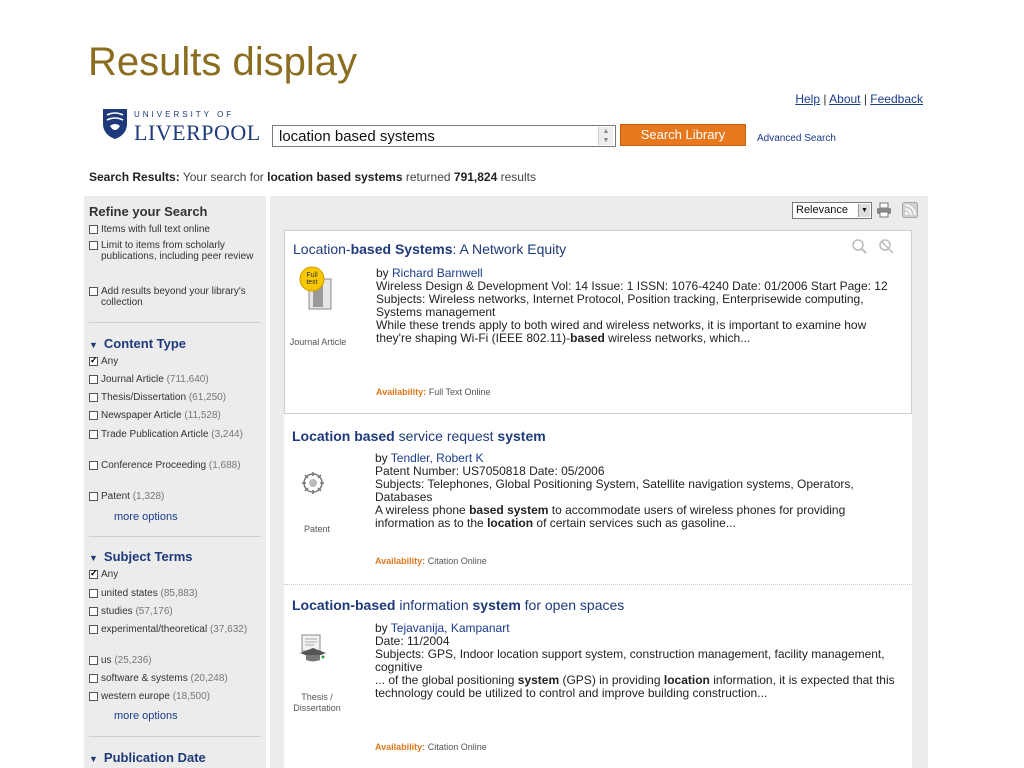 Image resolution: width=1024 pixels, height=768 pixels. What do you see at coordinates (197, 132) in the screenshot?
I see `logo-liverpool: LIVERPOOL` at bounding box center [197, 132].